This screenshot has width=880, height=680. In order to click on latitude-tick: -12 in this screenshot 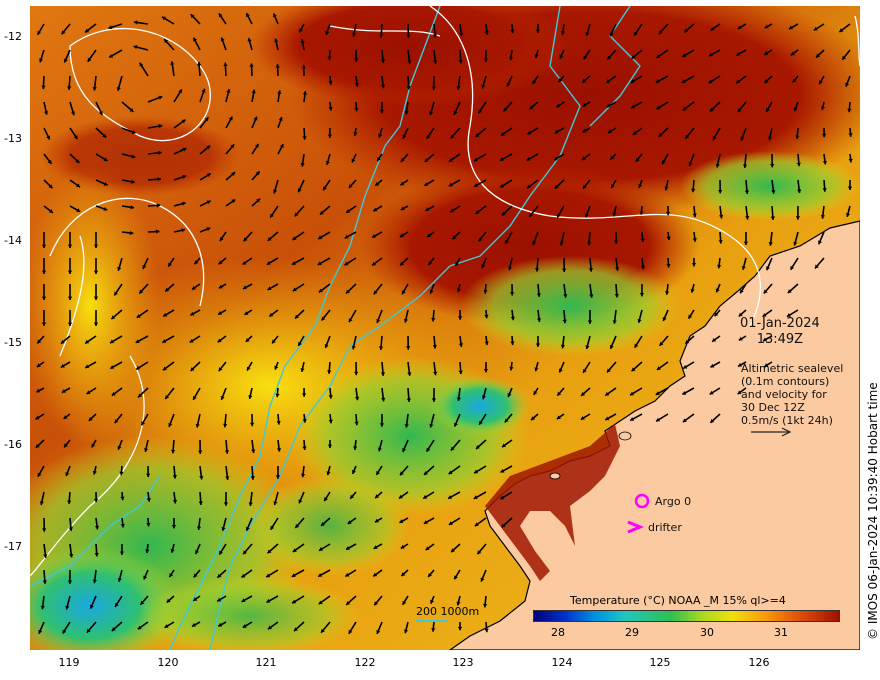, I will do `click(13, 36)`.